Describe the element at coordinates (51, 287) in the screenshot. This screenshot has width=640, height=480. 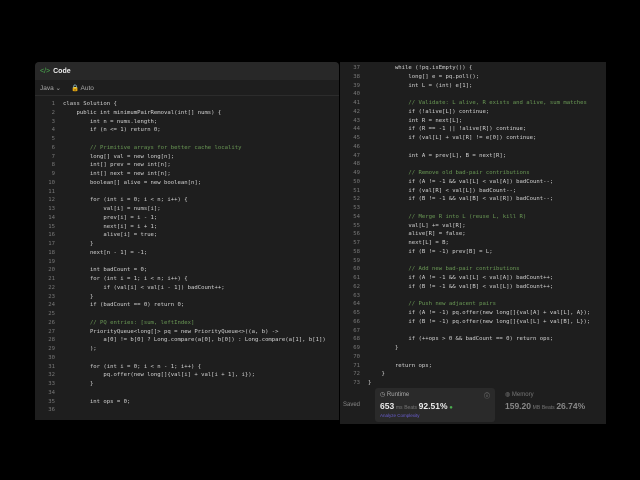
I see `line-number: 22` at that location.